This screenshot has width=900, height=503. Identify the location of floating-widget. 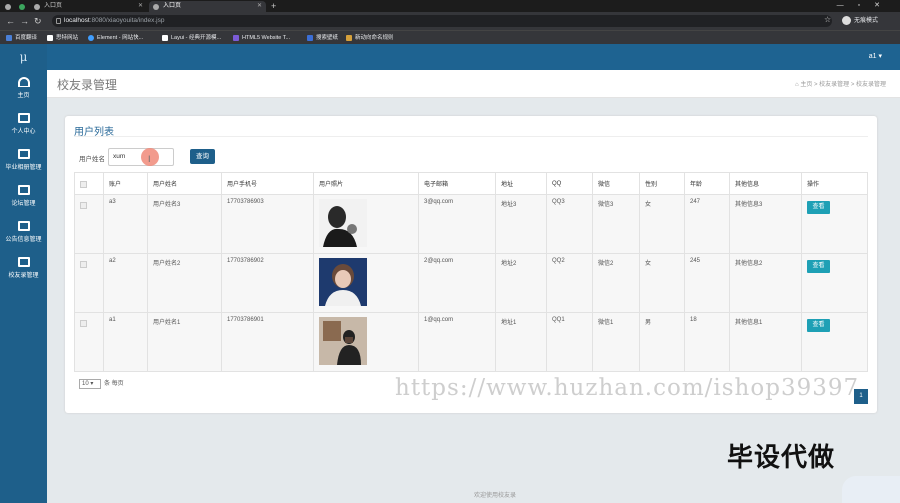
(871, 489).